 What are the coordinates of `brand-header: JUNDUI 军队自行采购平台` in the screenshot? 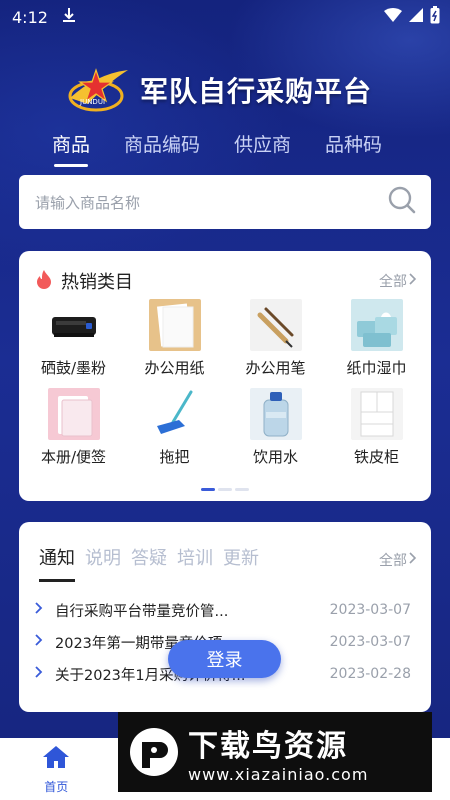 It's located at (219, 90).